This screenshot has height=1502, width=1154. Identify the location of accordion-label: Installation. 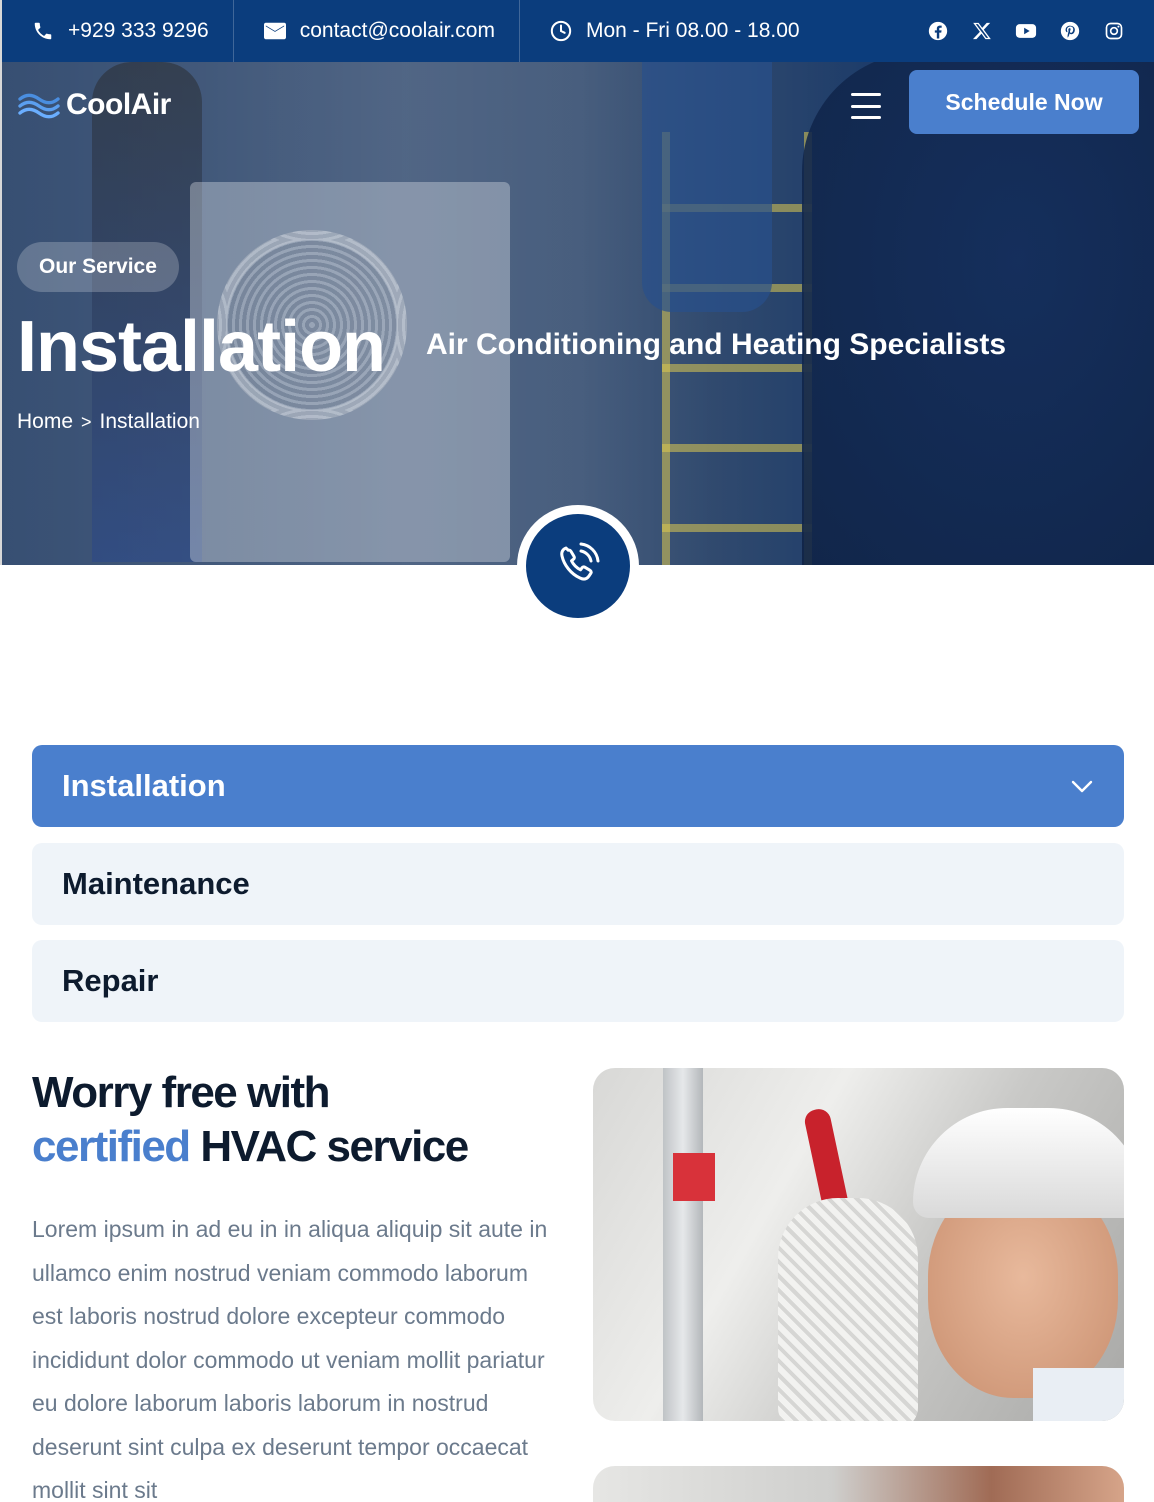
(144, 785).